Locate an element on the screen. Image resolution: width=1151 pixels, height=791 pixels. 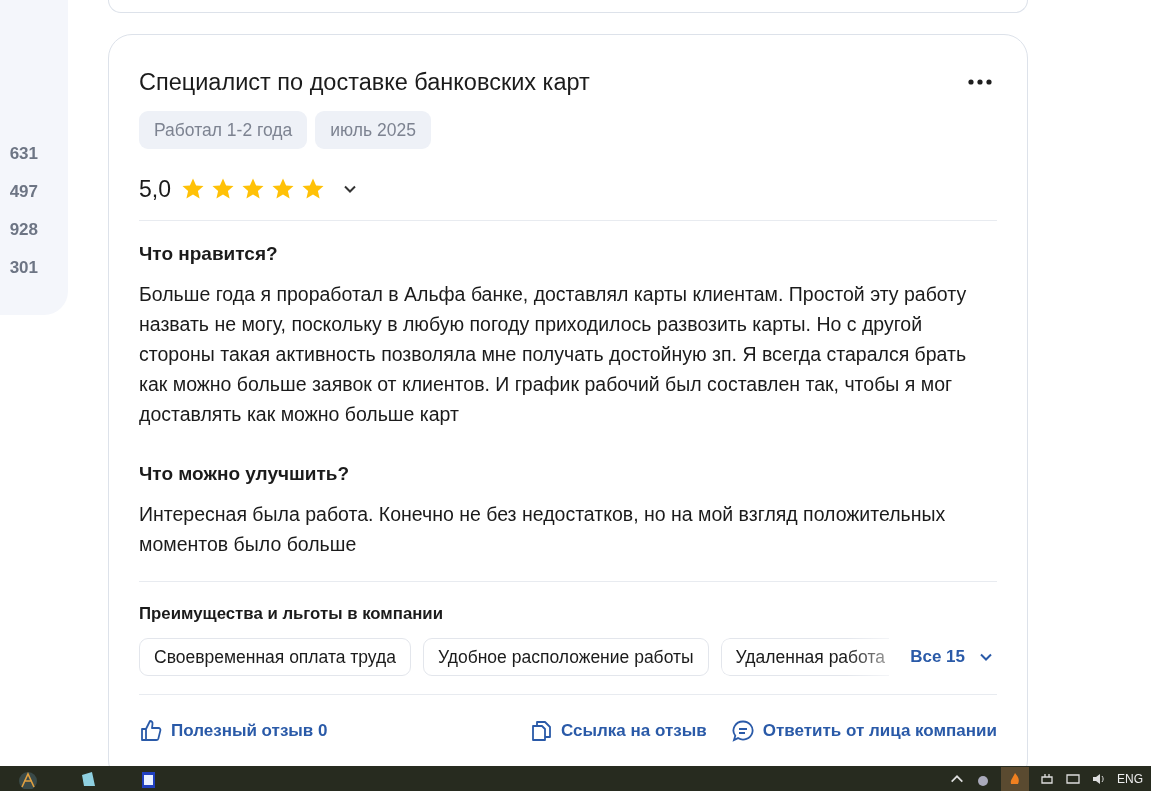
section-heading: Что можно улучшить? is located at coordinates (245, 474).